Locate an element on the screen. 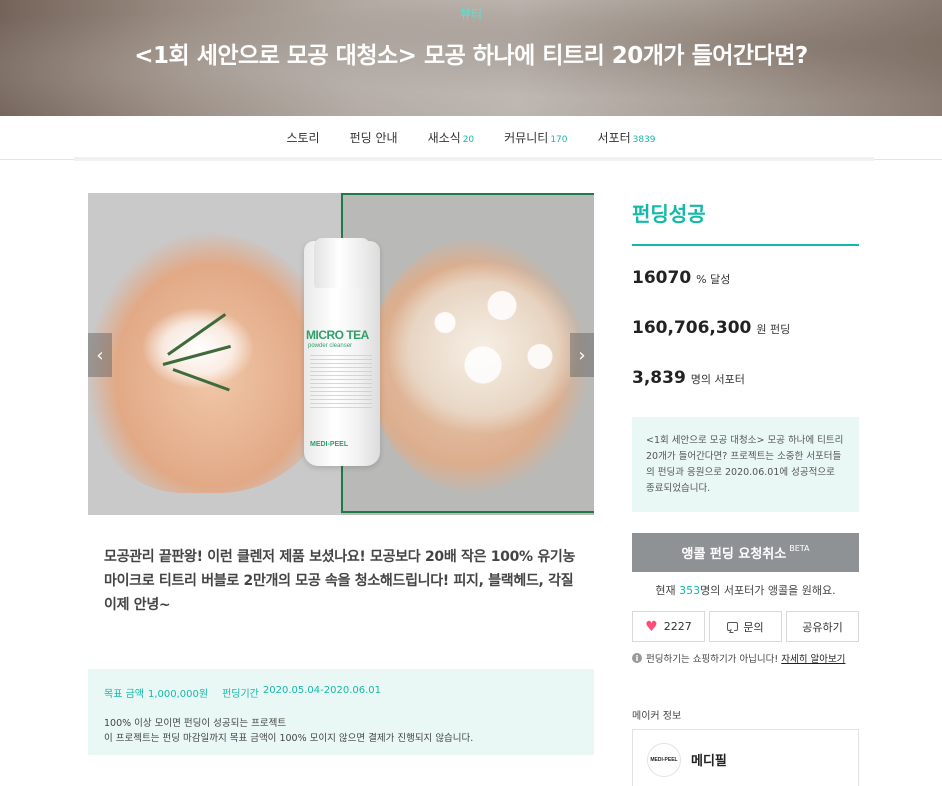 This screenshot has width=942, height=786. encore-suffix: 명의 서포터가 앵콜을 원해요. is located at coordinates (768, 590).